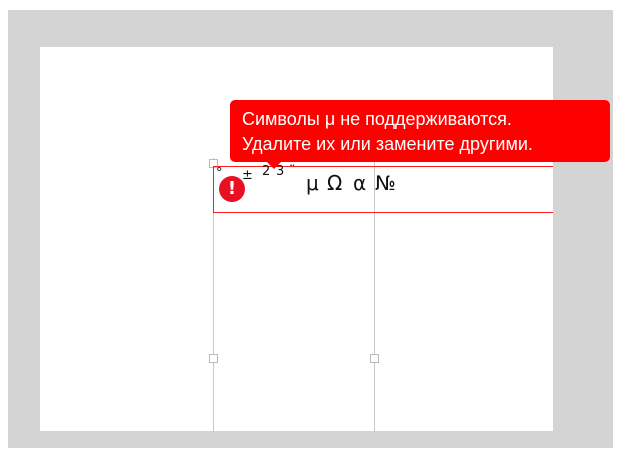 This screenshot has width=622, height=457. Describe the element at coordinates (274, 165) in the screenshot. I see `tooltip-arrow-icon` at that location.